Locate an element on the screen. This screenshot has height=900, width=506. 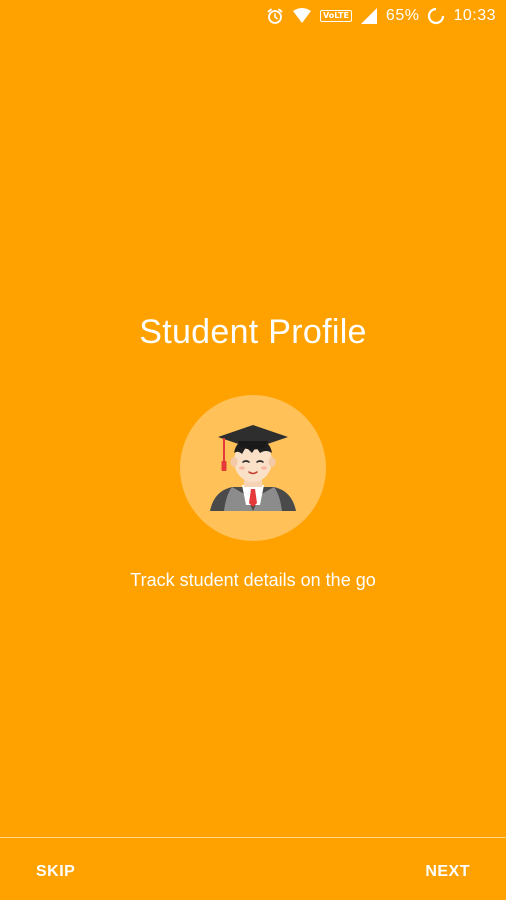
page-title: Student Profile is located at coordinates (253, 332).